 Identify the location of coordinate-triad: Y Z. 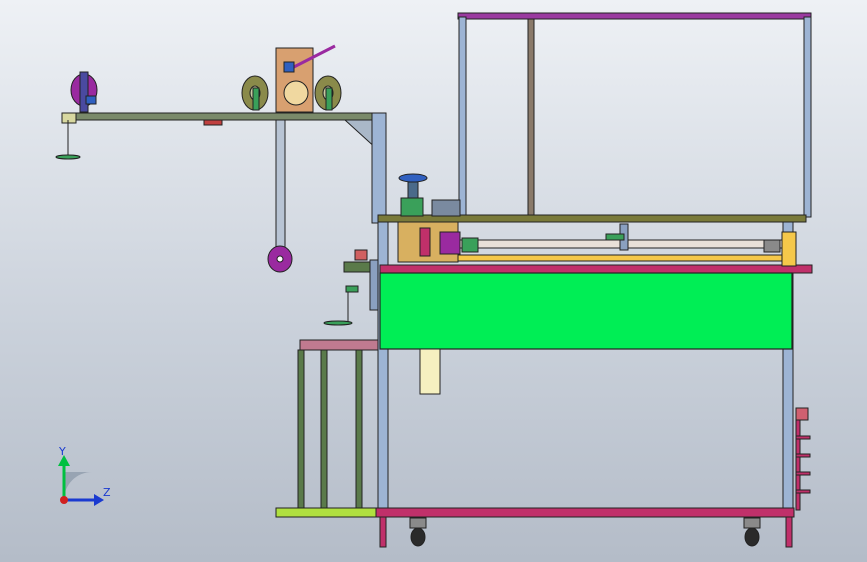
(84, 475).